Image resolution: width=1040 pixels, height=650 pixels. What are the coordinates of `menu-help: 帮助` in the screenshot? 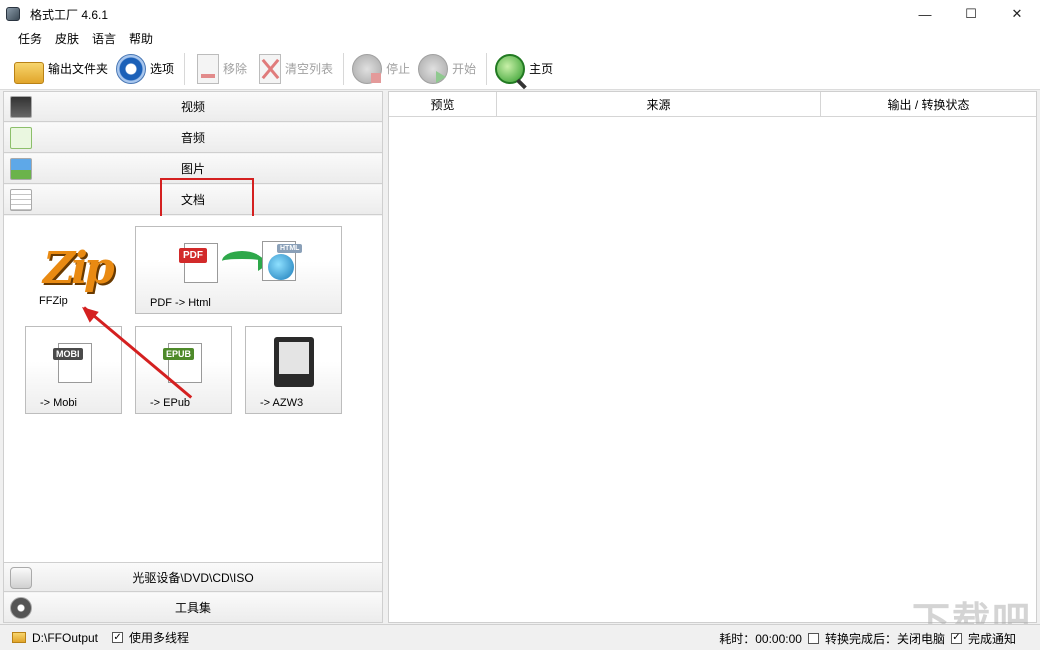 It's located at (141, 38).